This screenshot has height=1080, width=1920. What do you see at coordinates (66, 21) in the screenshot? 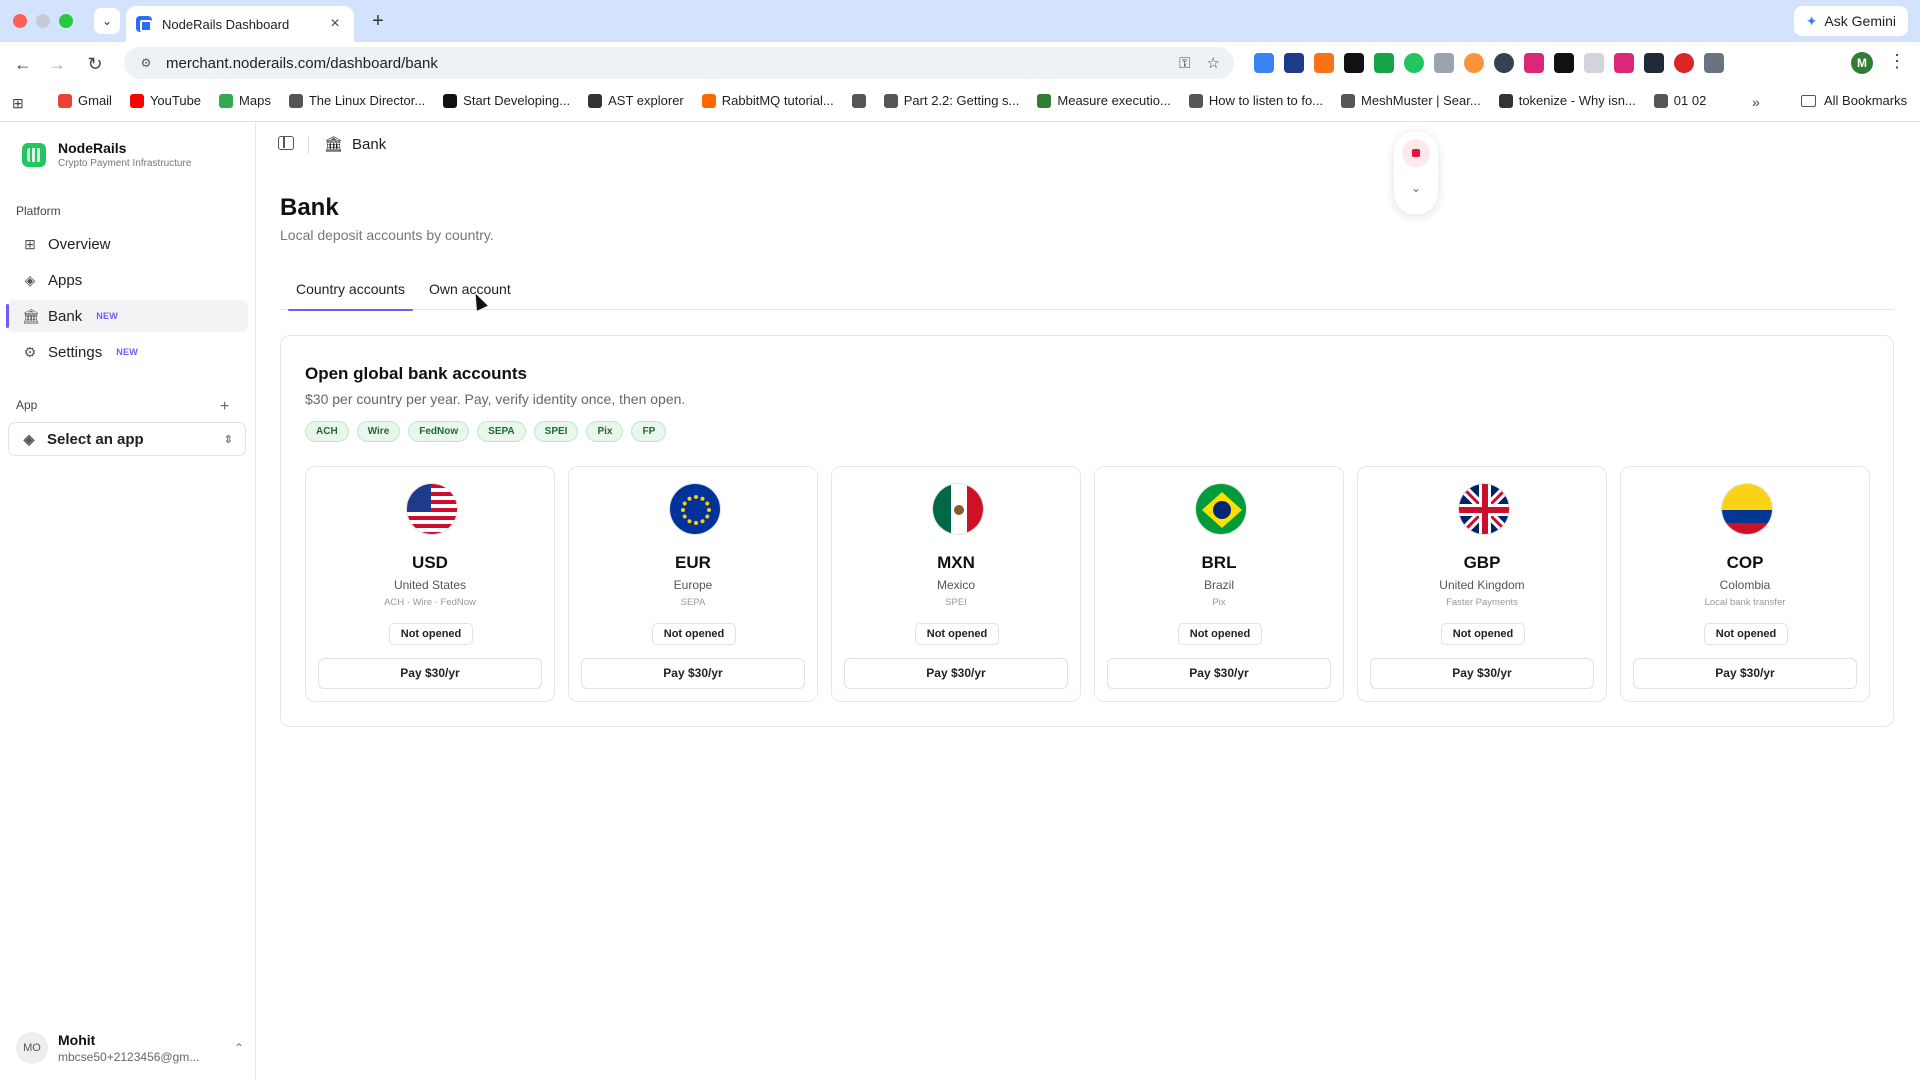
I see `window-zoom-button` at bounding box center [66, 21].